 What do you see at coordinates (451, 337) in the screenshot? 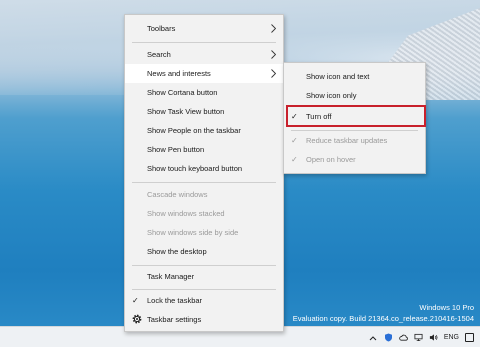
I see `language-indicator: ENG` at bounding box center [451, 337].